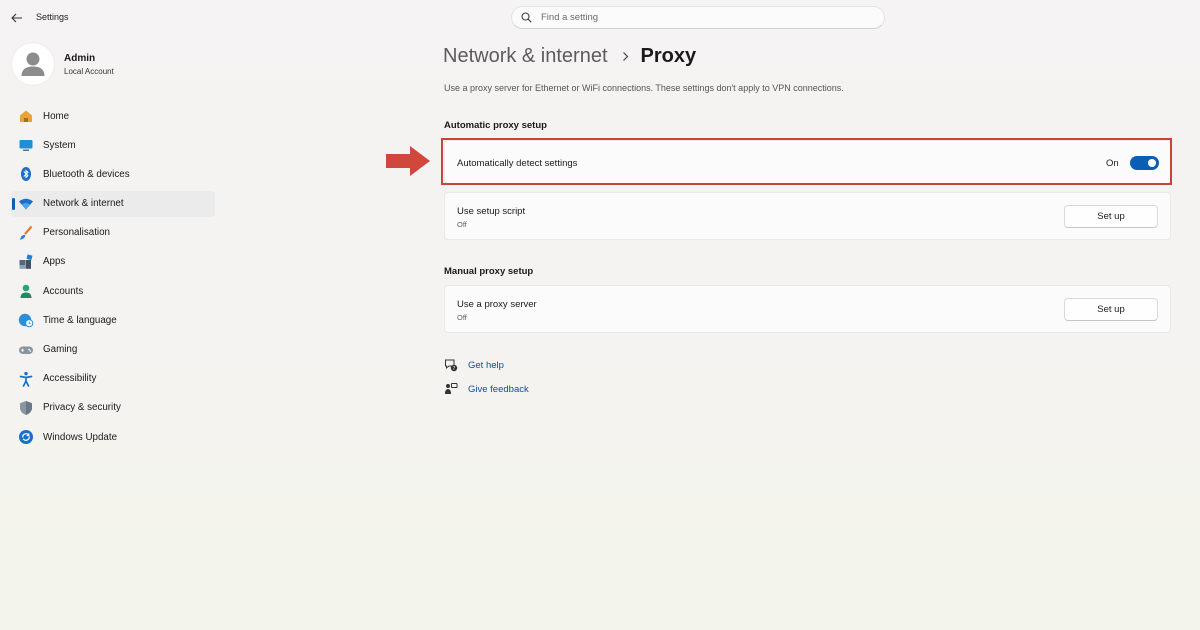 This screenshot has height=630, width=1200. Describe the element at coordinates (80, 437) in the screenshot. I see `sidebar-item-label: Windows Update` at that location.